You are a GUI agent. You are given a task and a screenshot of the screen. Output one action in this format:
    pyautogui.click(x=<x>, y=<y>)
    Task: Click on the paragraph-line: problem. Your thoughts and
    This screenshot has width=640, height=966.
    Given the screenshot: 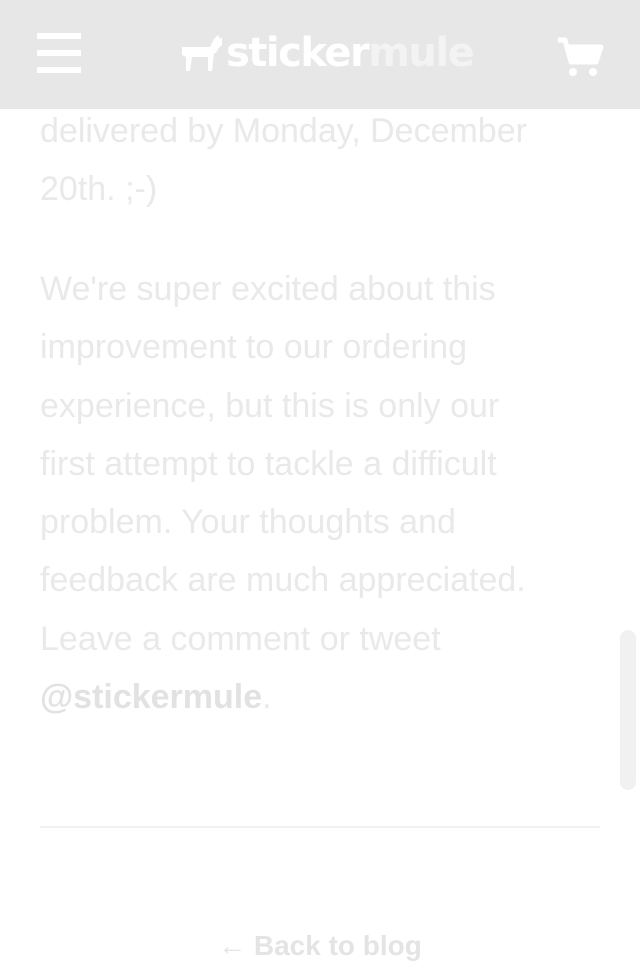 What is the action you would take?
    pyautogui.click(x=248, y=522)
    